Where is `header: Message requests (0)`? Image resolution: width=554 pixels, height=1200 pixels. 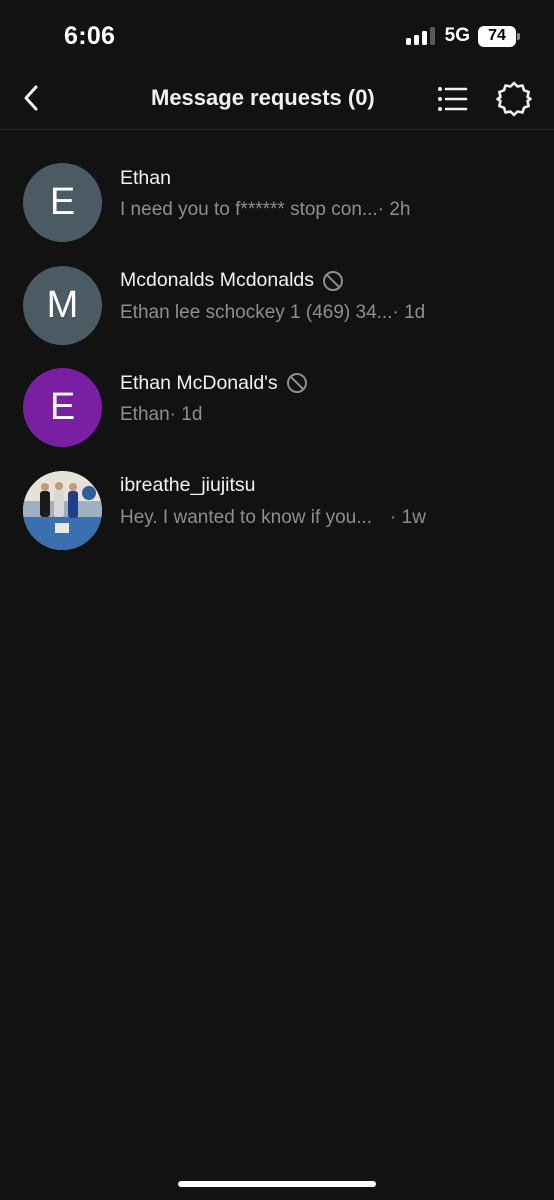 header: Message requests (0) is located at coordinates (277, 101).